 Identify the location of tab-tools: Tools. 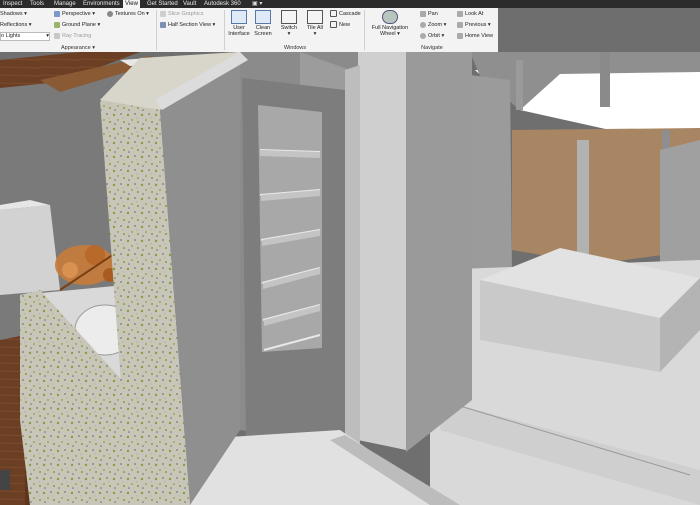
(37, 4).